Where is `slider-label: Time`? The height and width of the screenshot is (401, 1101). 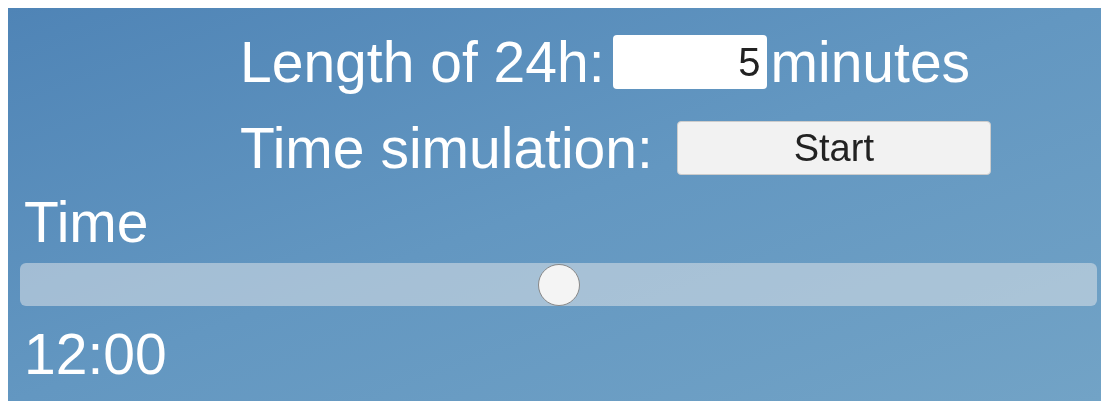
slider-label: Time is located at coordinates (86, 222).